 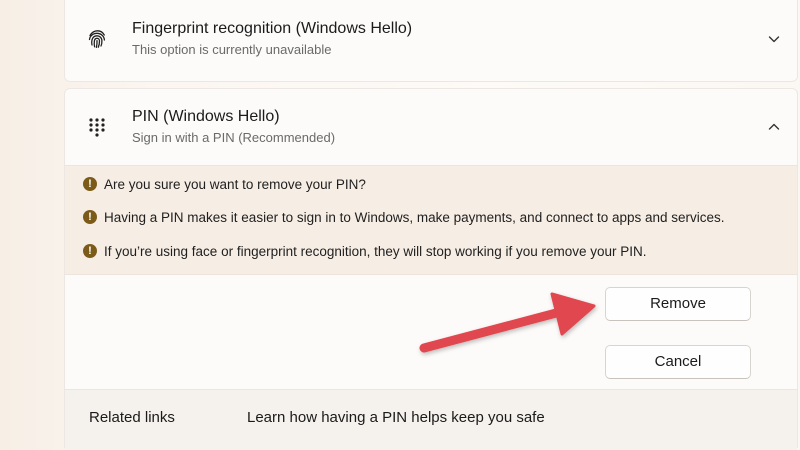 What do you see at coordinates (232, 49) in the screenshot?
I see `fingerprint-subtitle: This option is currently unavailable` at bounding box center [232, 49].